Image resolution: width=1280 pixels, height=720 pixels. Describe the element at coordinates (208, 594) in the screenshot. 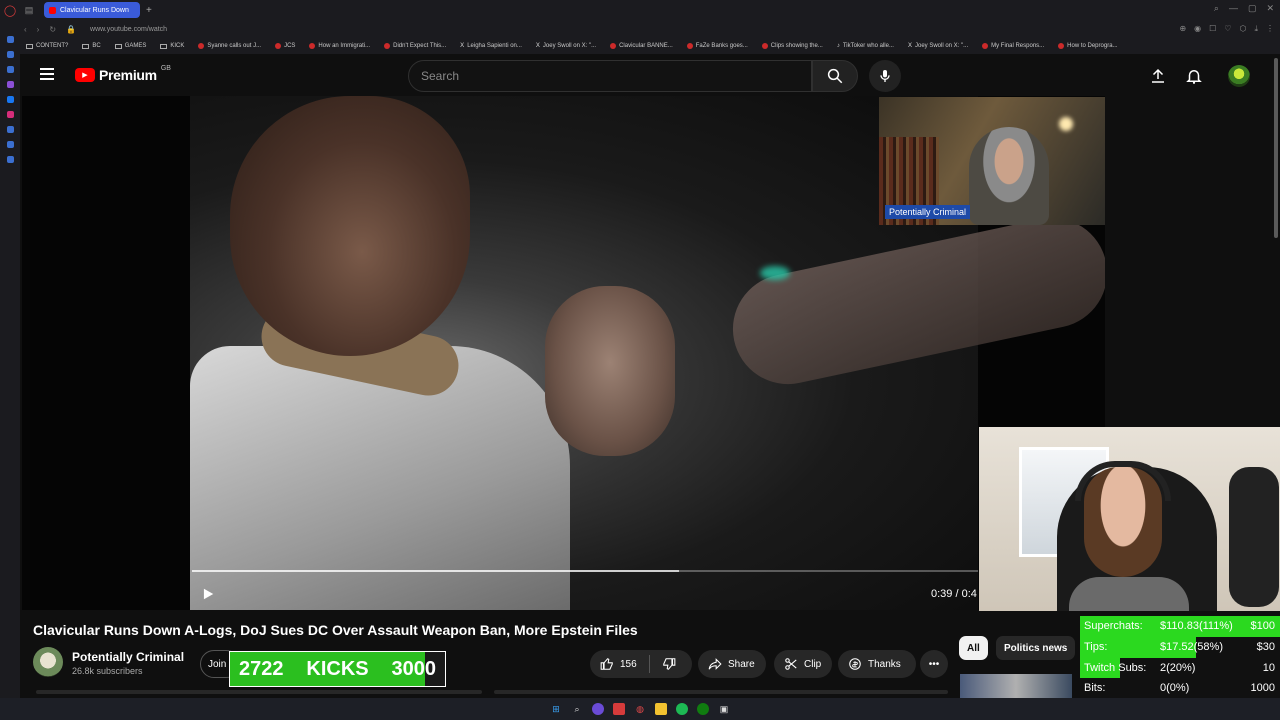

I see `play-button` at that location.